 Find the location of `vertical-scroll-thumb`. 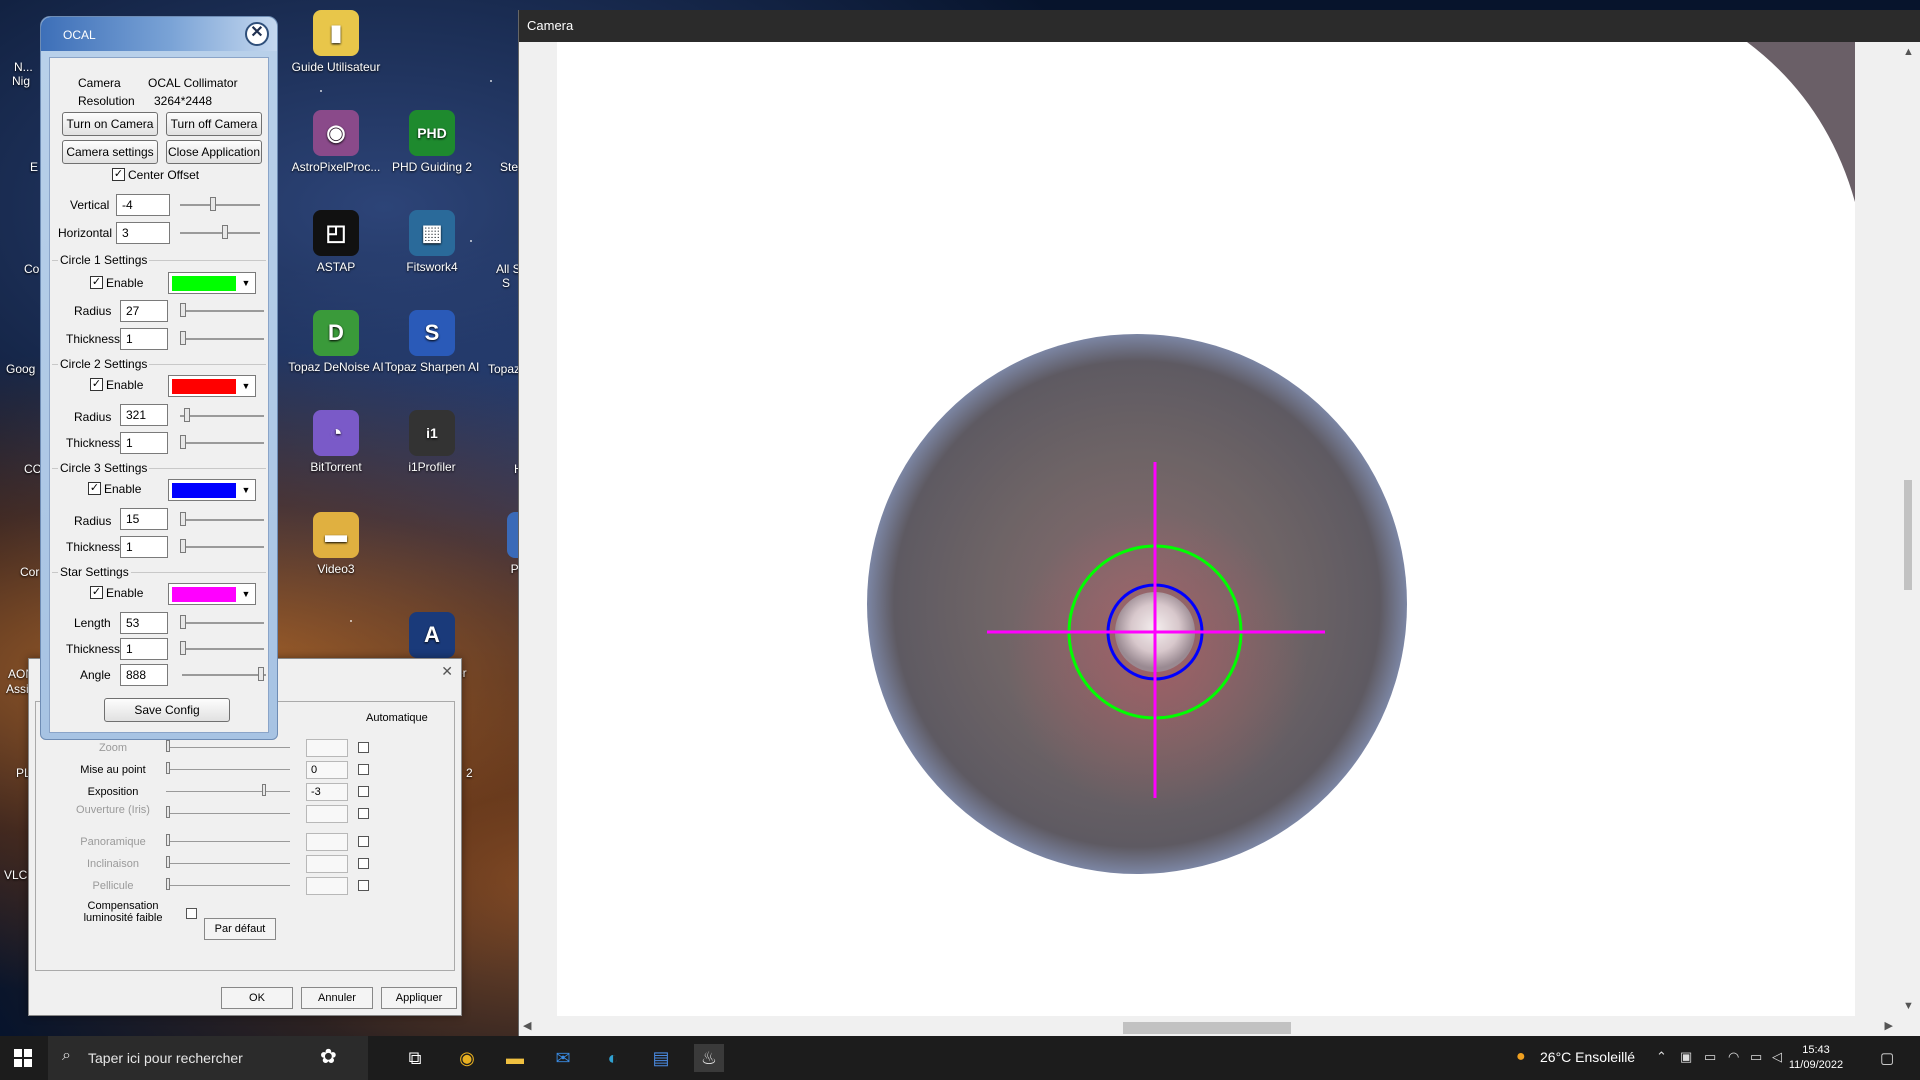

vertical-scroll-thumb is located at coordinates (1908, 535).